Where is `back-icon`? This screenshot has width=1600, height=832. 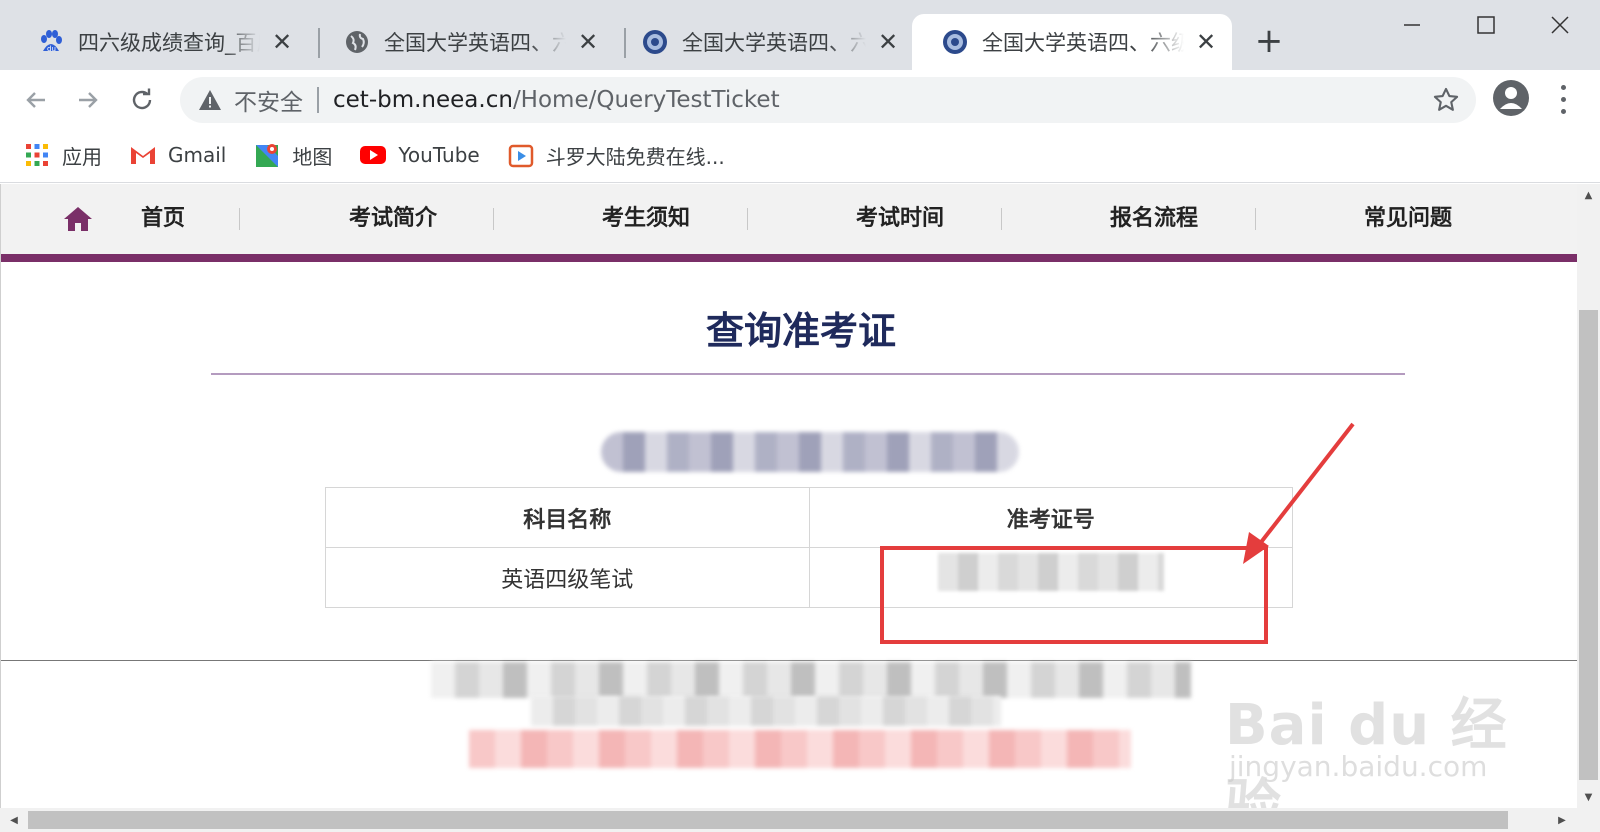 back-icon is located at coordinates (36, 100).